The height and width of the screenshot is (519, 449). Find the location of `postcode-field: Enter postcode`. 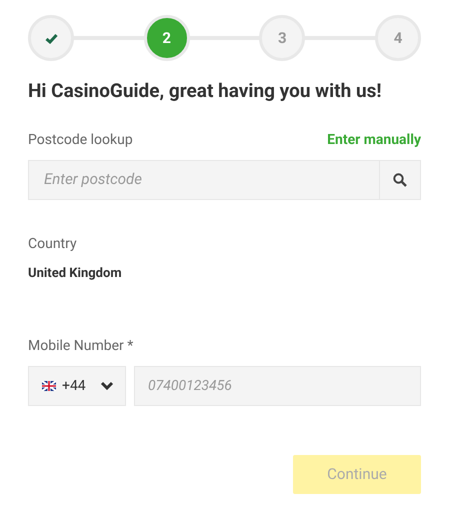

postcode-field: Enter postcode is located at coordinates (204, 180).